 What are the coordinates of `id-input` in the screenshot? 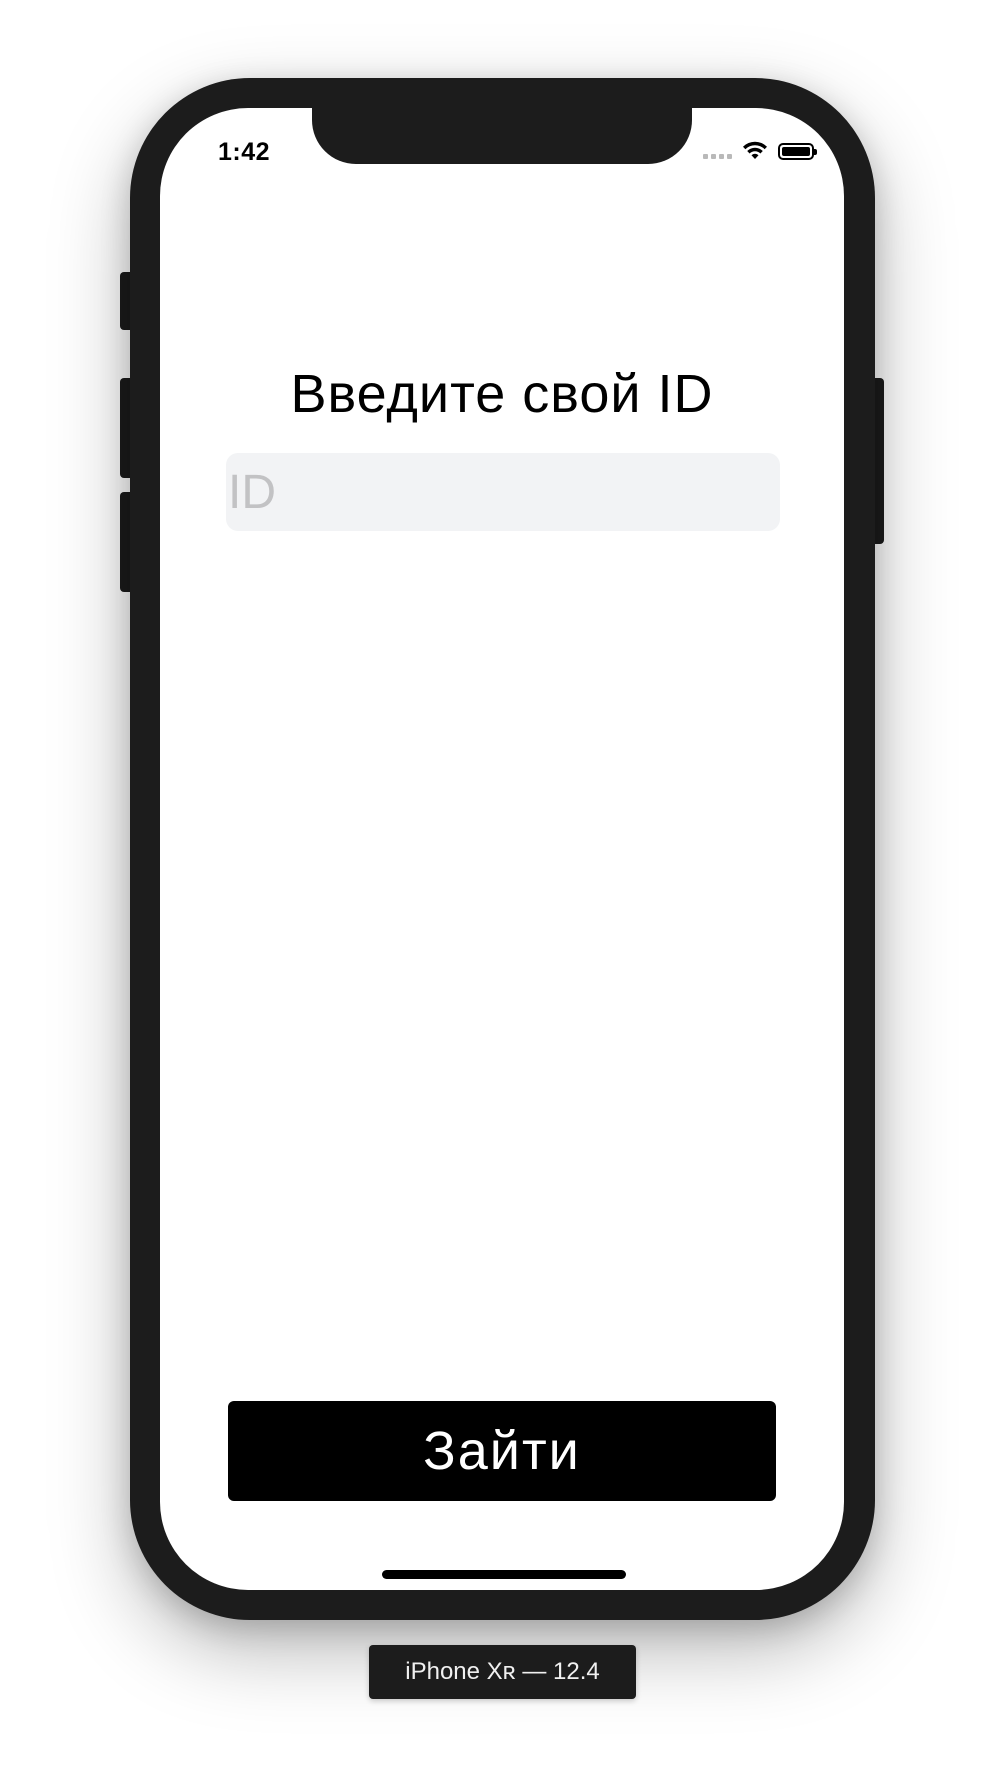 It's located at (503, 492).